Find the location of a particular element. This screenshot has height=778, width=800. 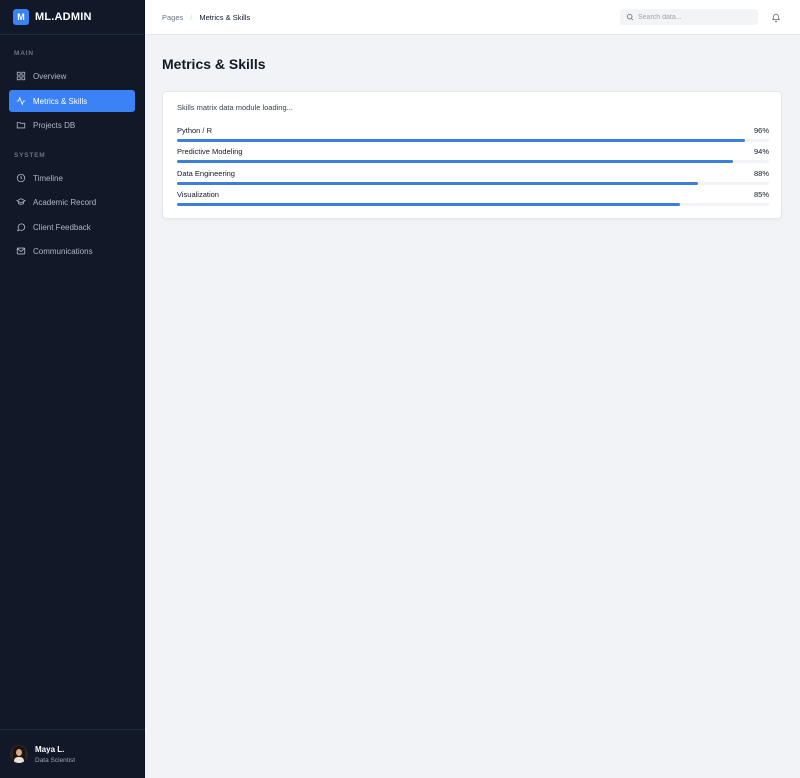

avatar is located at coordinates (19, 754).